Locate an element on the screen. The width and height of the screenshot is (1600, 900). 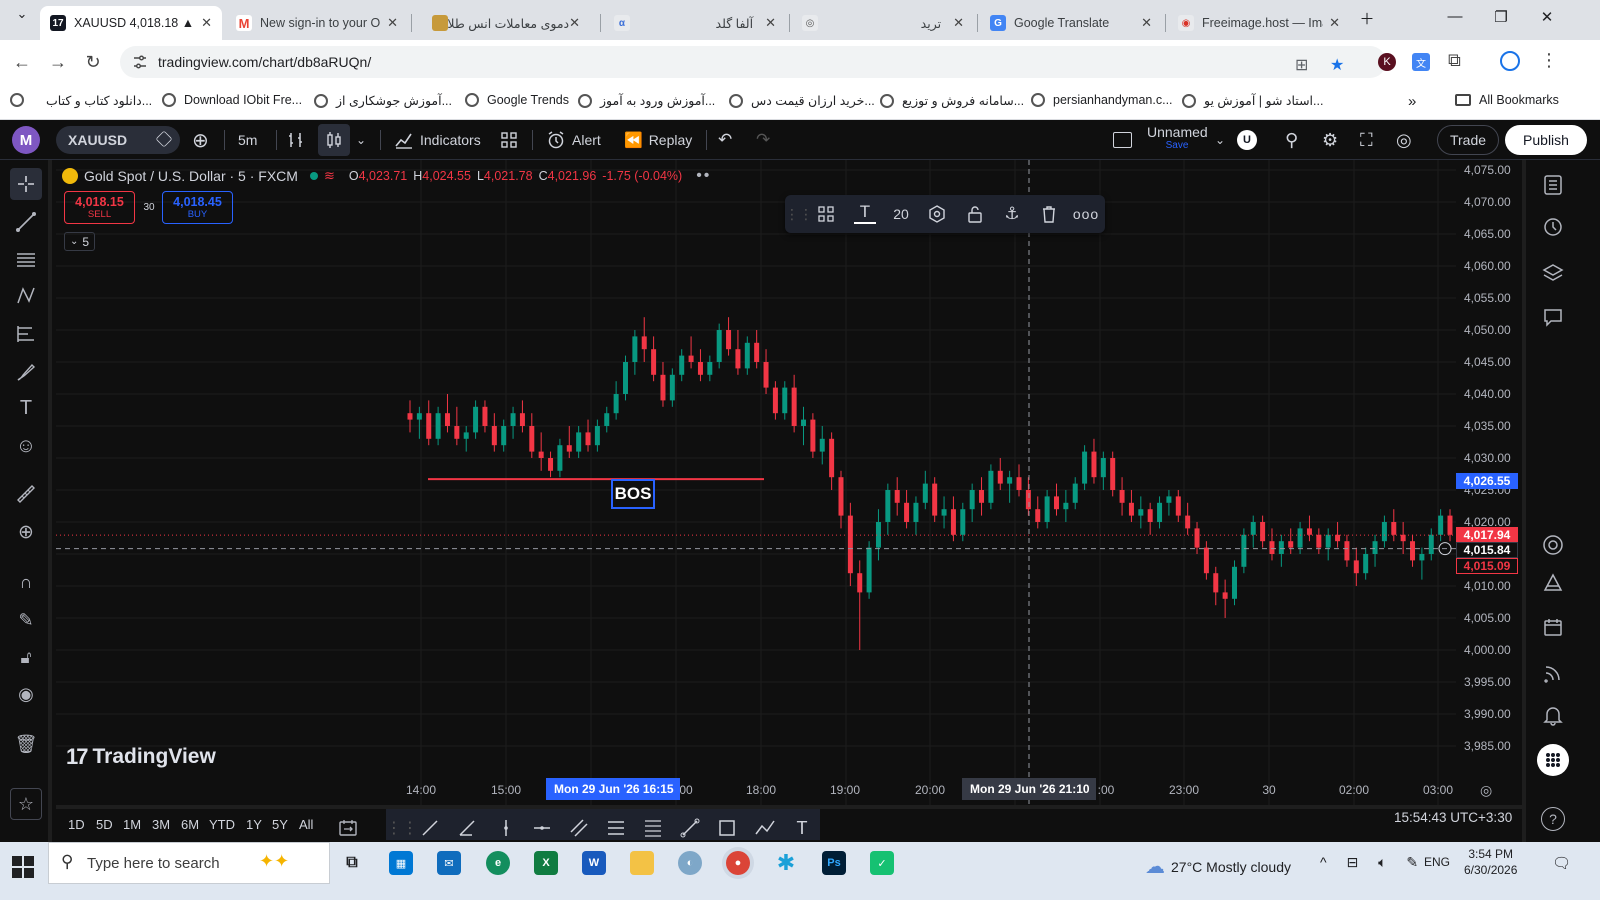
windows-start-icon is located at coordinates (23, 867).